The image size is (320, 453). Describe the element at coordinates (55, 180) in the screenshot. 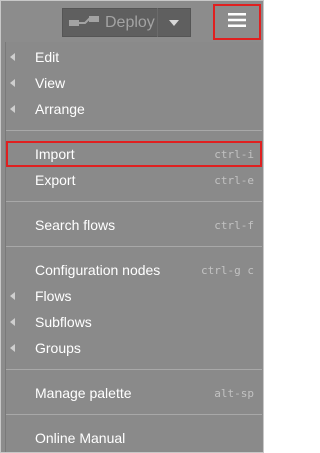

I see `menu-item-label: Export` at that location.